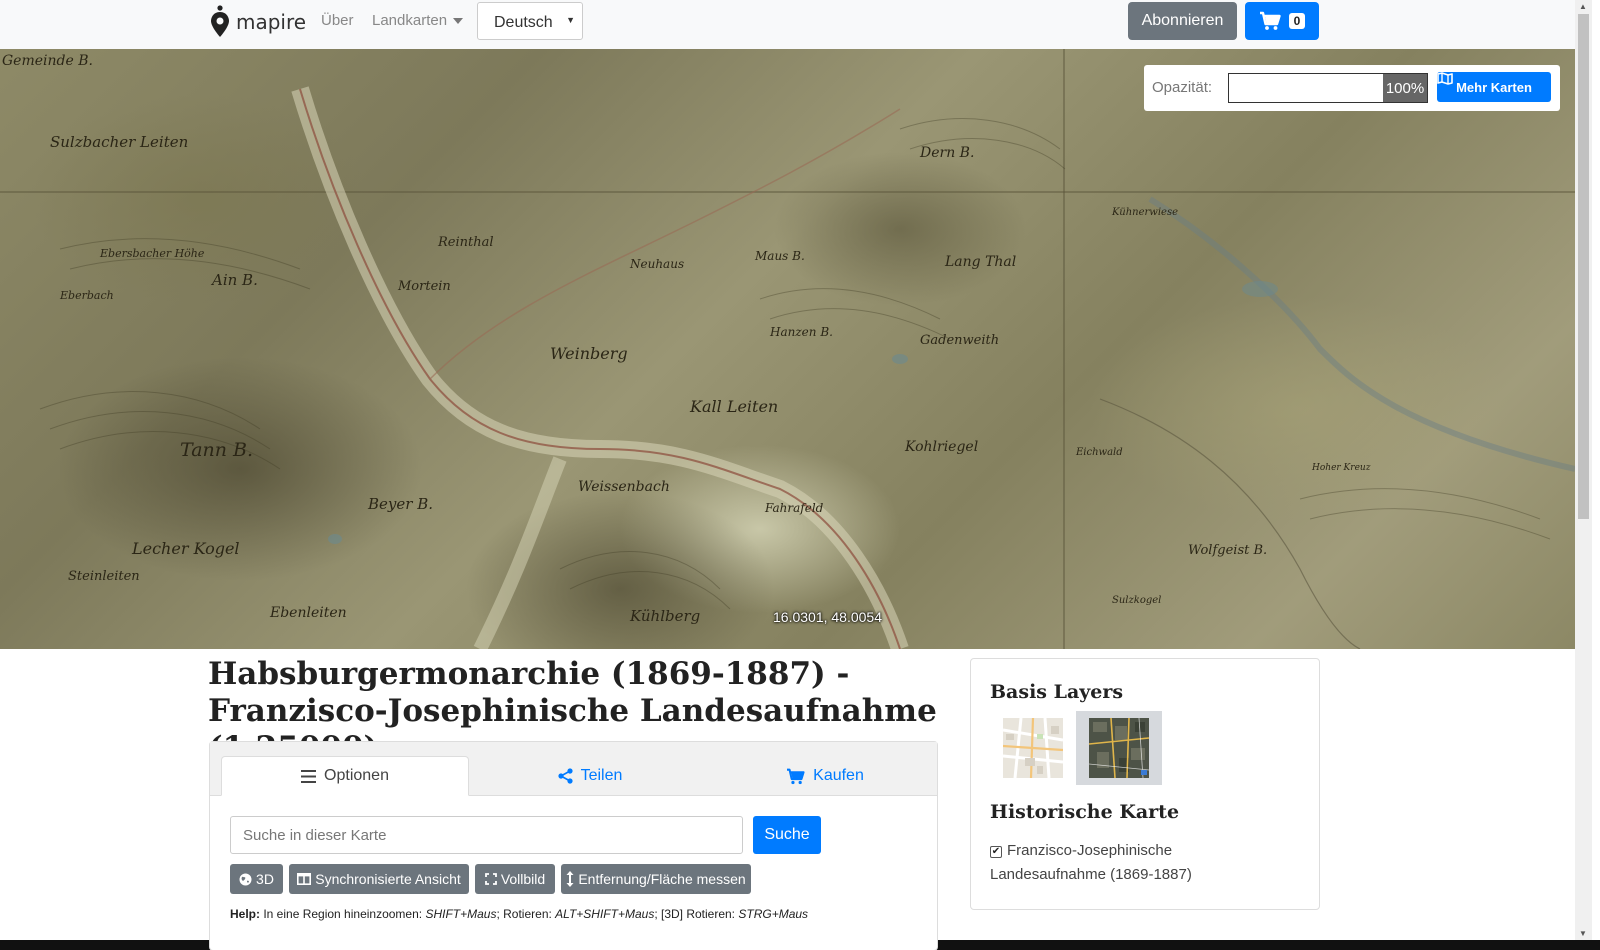 Image resolution: width=1600 pixels, height=950 pixels. I want to click on scroll-up-arrow-icon: ▲, so click(1583, 6).